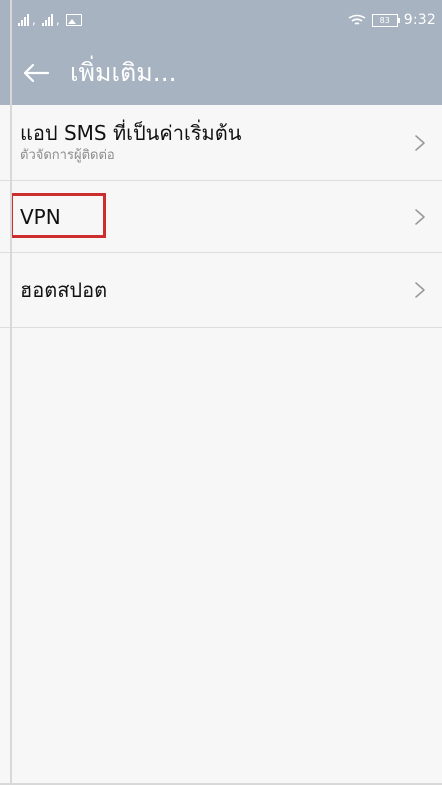 This screenshot has width=442, height=785. What do you see at coordinates (11, 392) in the screenshot?
I see `left-frame-edge` at bounding box center [11, 392].